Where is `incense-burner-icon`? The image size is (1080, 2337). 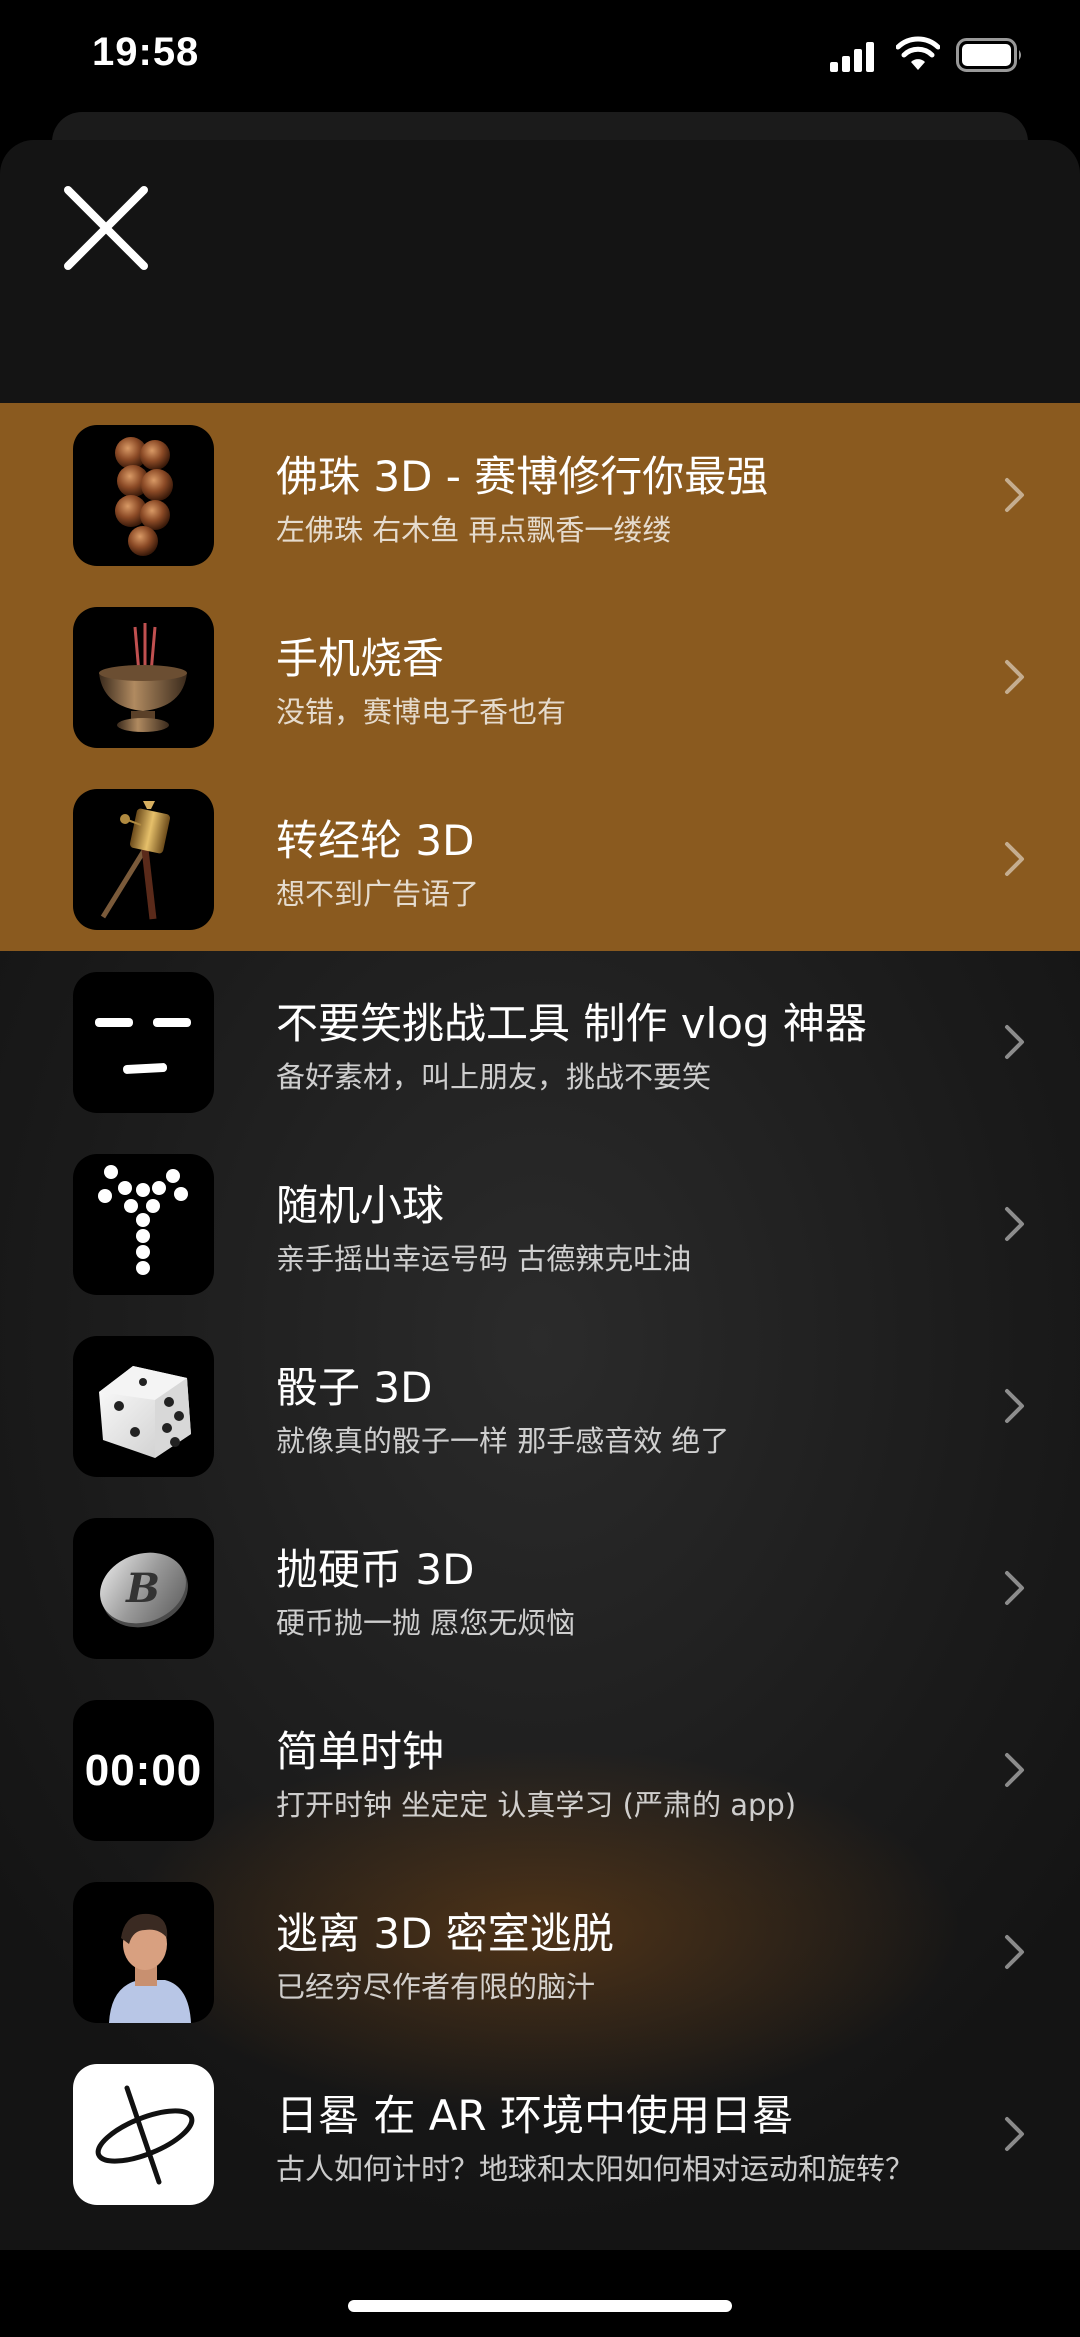
incense-burner-icon is located at coordinates (143, 677).